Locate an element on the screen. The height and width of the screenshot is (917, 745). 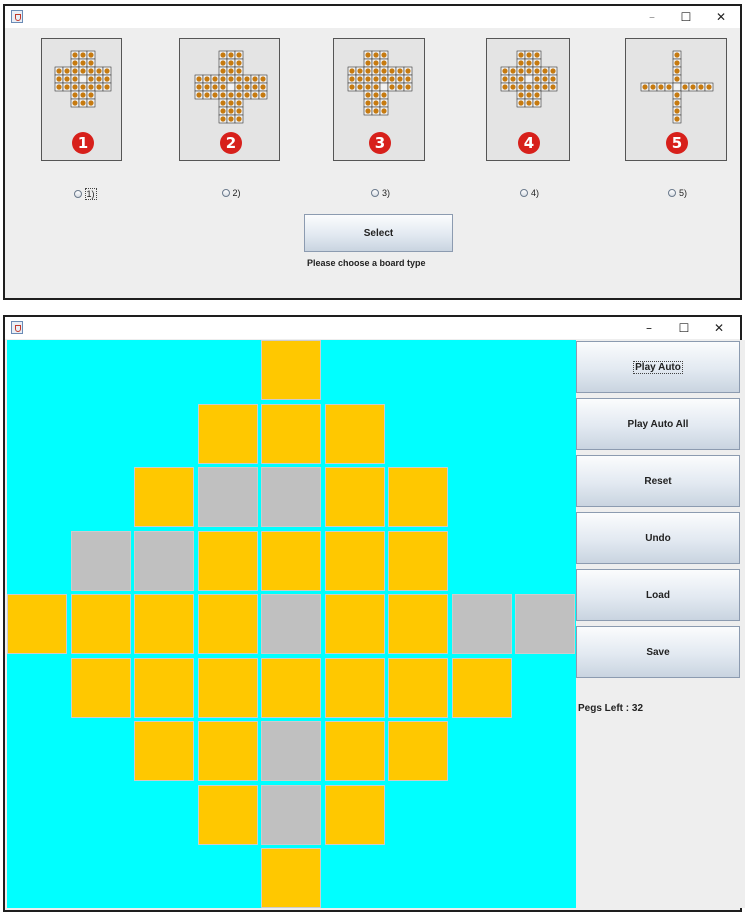
load-button: Load is located at coordinates (658, 595).